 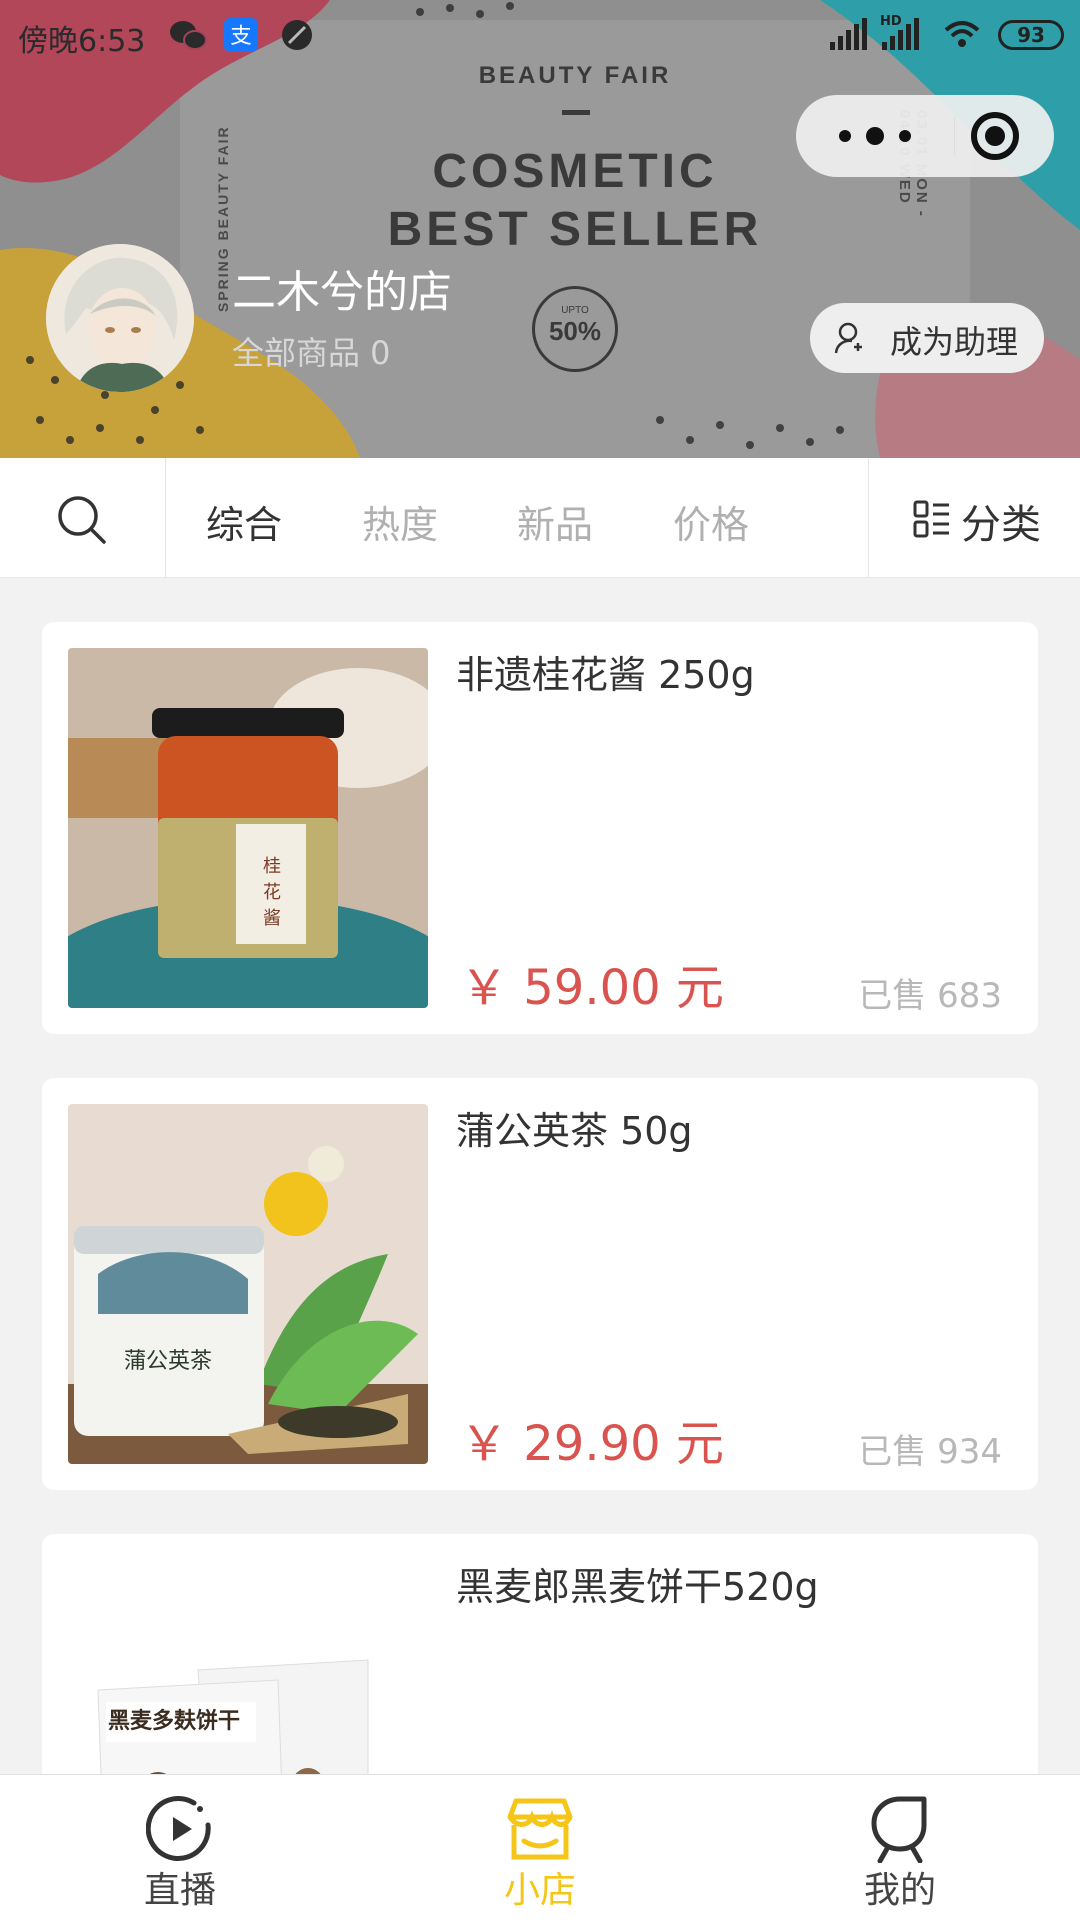 I want to click on dandelion-tea-image: 蒲公英茶, so click(x=248, y=1284).